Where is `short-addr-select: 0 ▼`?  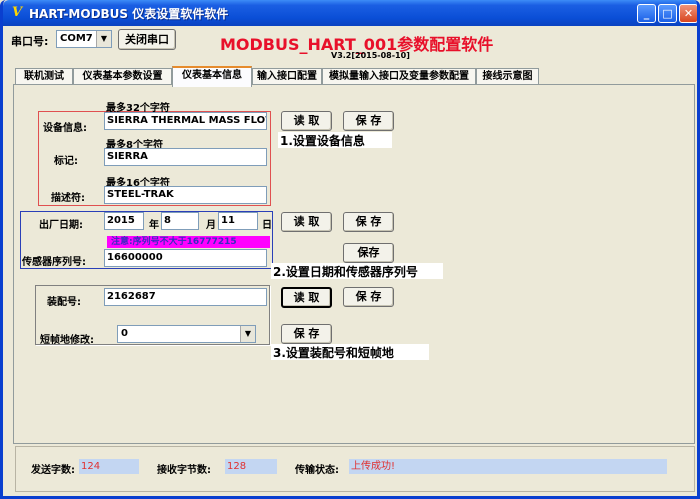
short-addr-select: 0 ▼ is located at coordinates (186, 334).